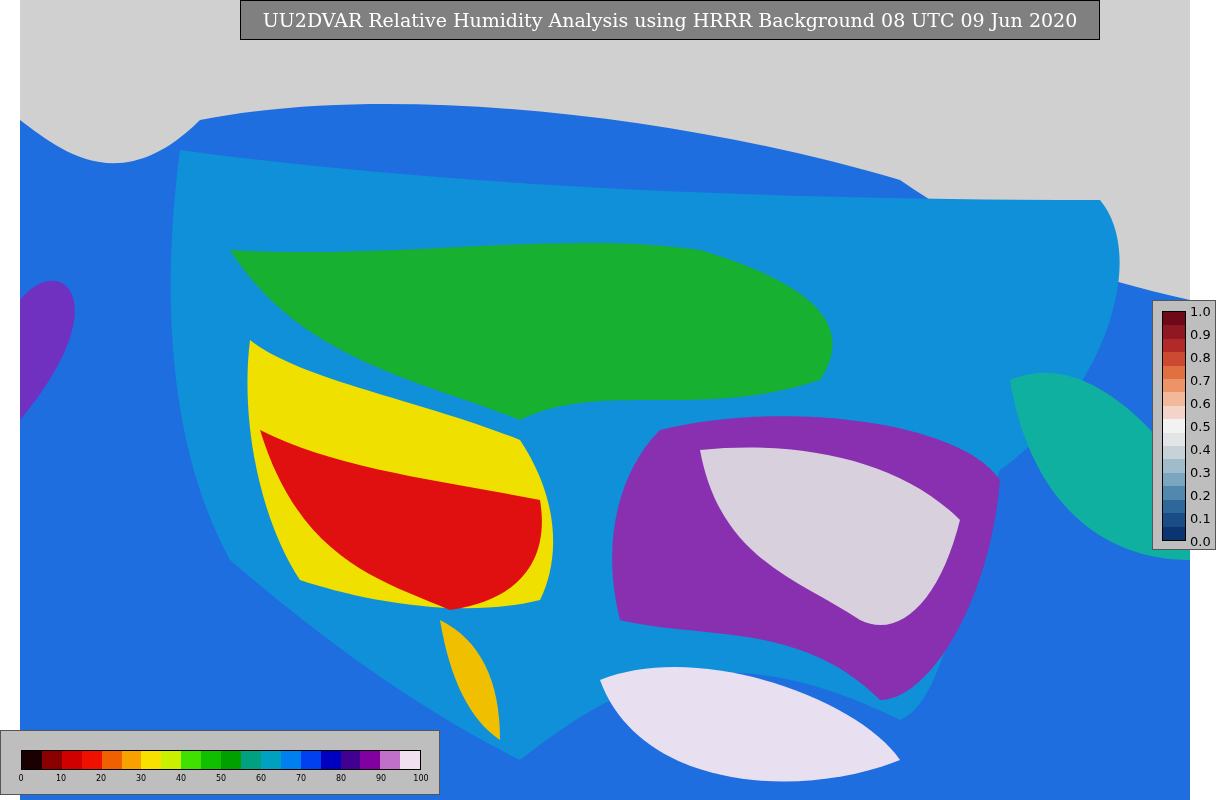  I want to click on colorbar-tick-label: 60, so click(261, 779).